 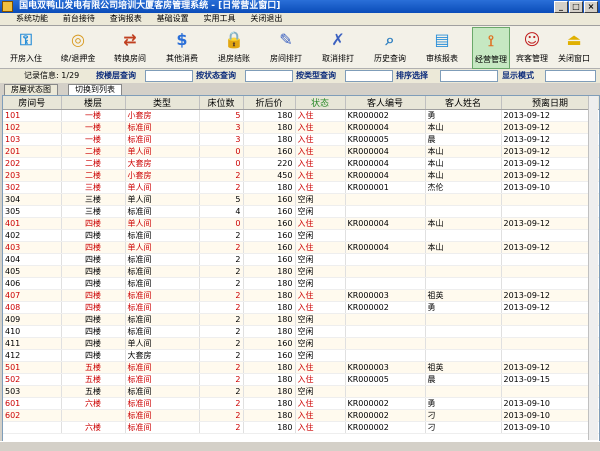 I want to click on tab-room-status-map: 房屋状态图, so click(x=31, y=89).